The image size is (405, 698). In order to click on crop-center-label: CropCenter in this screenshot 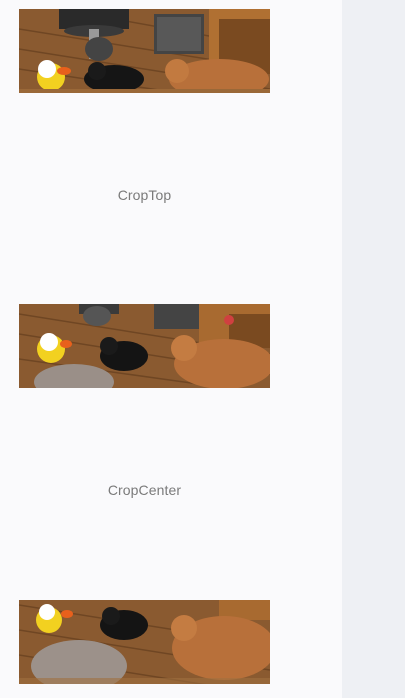, I will do `click(144, 490)`.